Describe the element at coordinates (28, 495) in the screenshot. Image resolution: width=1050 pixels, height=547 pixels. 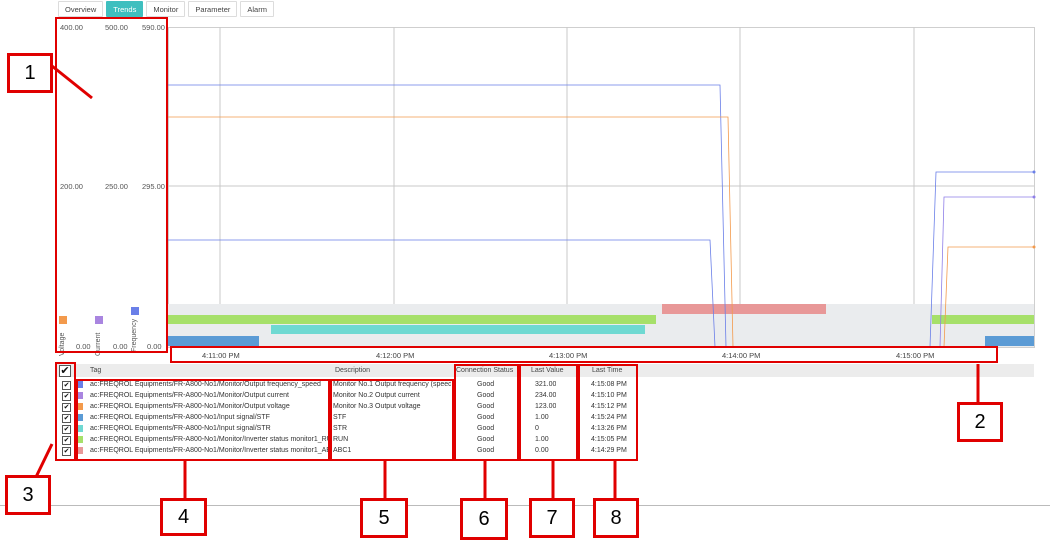
I see `callout-3: 3` at that location.